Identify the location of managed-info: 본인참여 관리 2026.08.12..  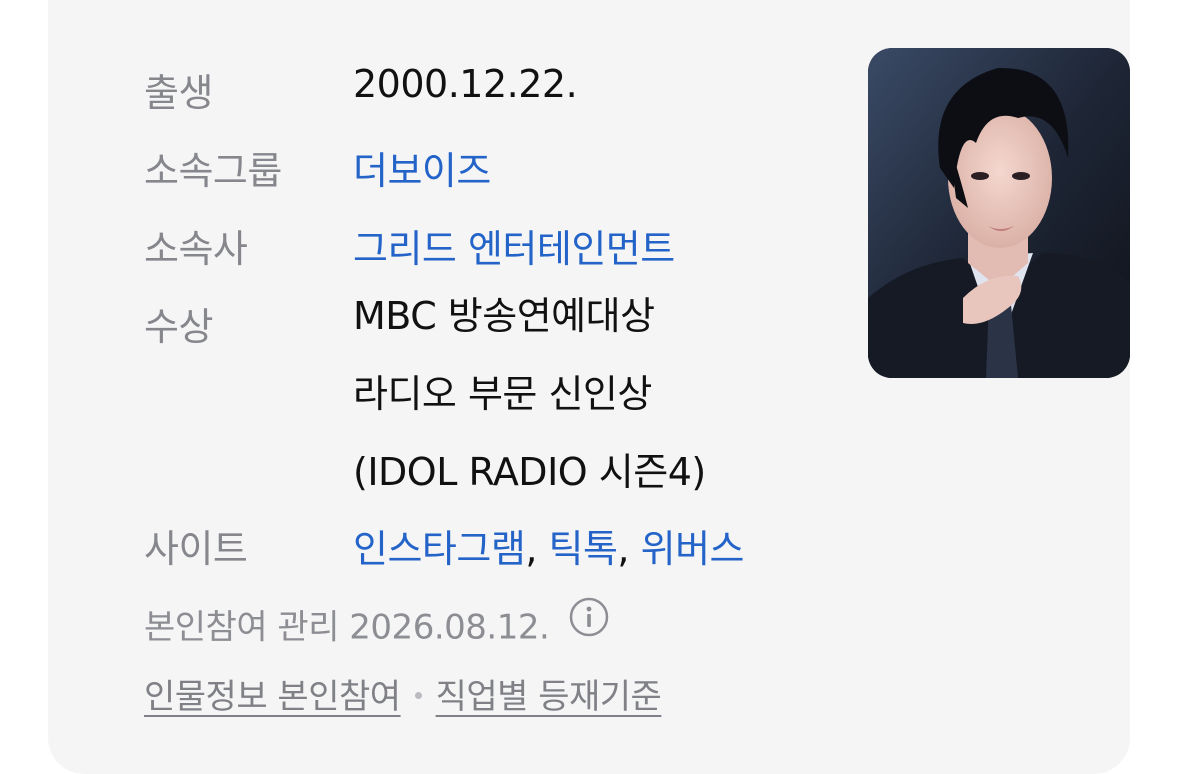
(377, 627).